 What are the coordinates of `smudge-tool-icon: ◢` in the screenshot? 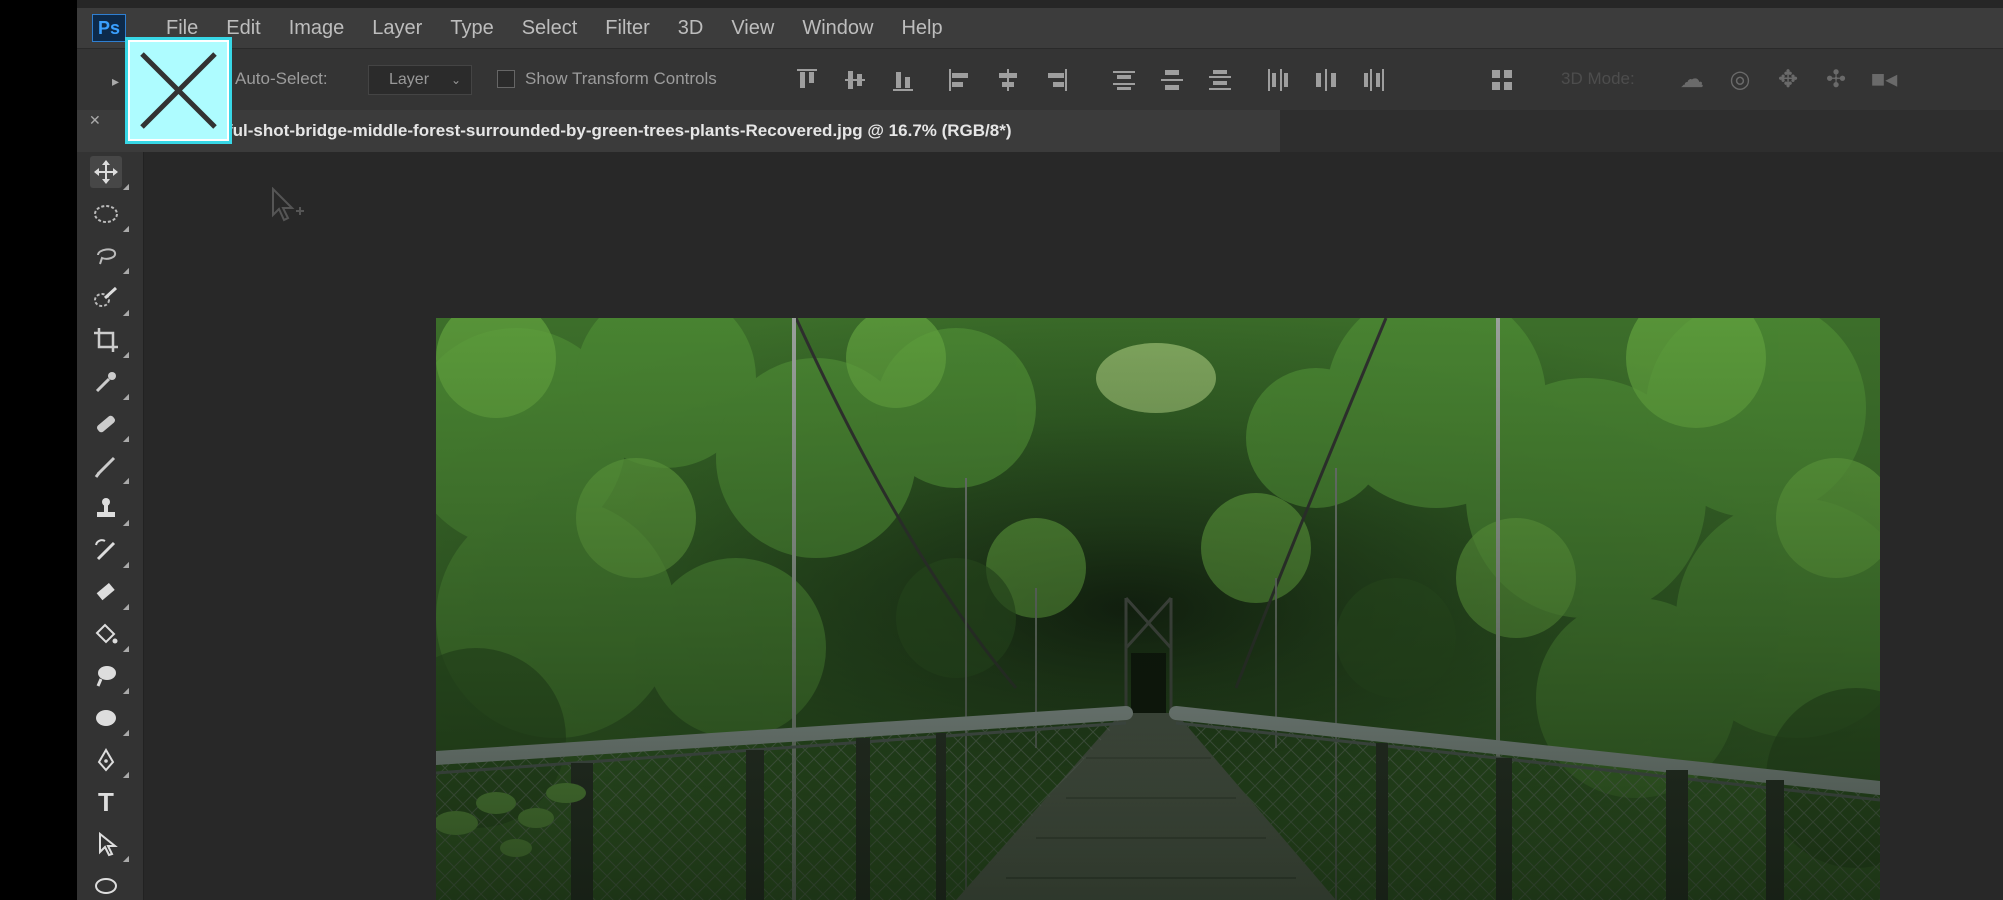 It's located at (109, 677).